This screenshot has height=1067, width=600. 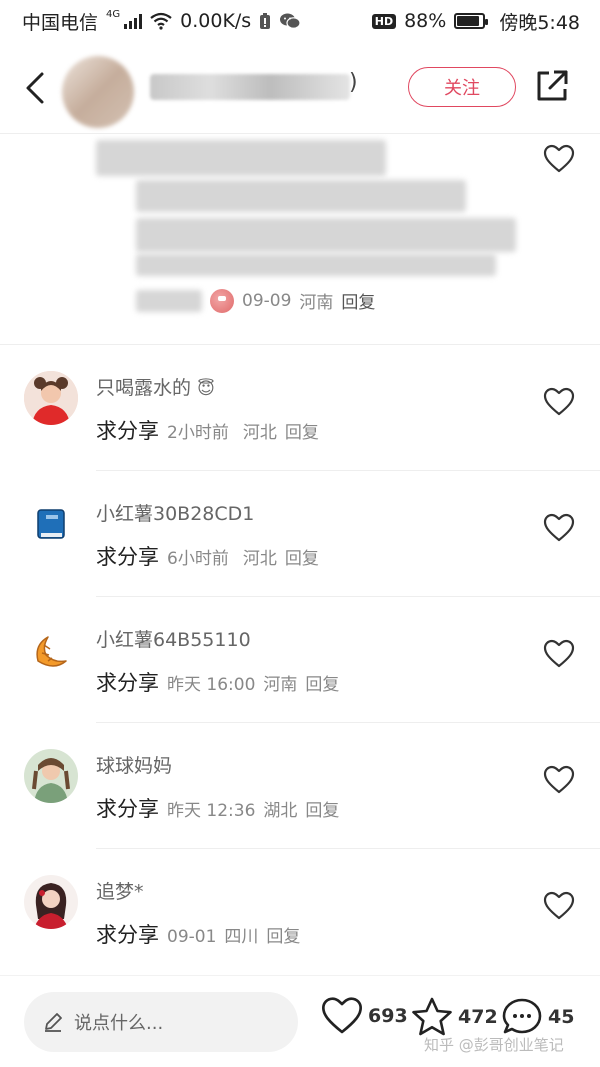 I want to click on back-arrow-icon, so click(x=35, y=88).